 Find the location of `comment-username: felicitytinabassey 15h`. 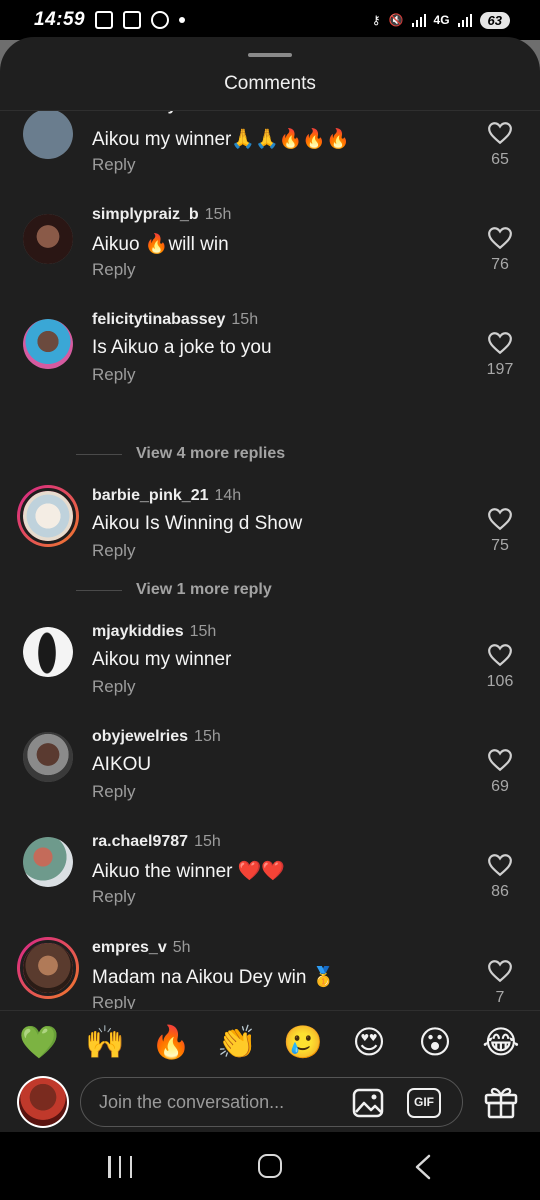

comment-username: felicitytinabassey 15h is located at coordinates (175, 320).